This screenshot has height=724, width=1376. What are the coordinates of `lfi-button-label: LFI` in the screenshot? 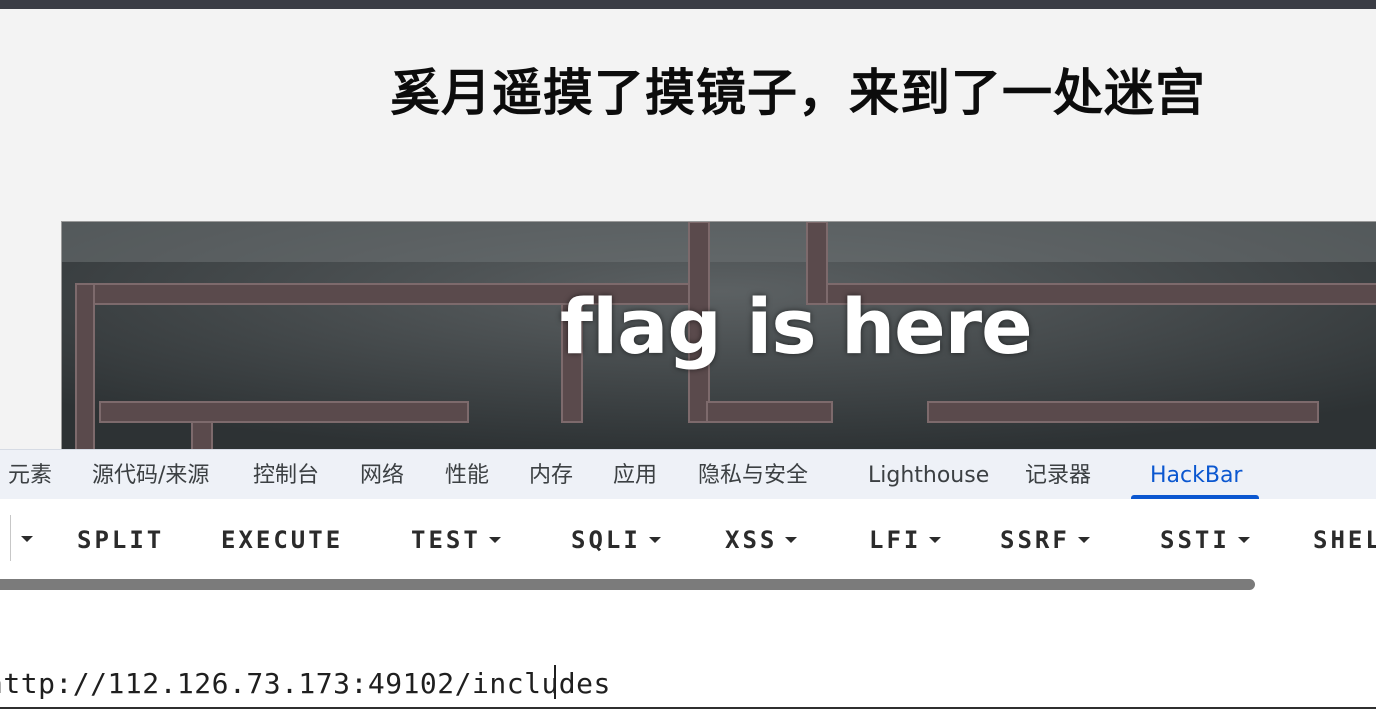 It's located at (895, 540).